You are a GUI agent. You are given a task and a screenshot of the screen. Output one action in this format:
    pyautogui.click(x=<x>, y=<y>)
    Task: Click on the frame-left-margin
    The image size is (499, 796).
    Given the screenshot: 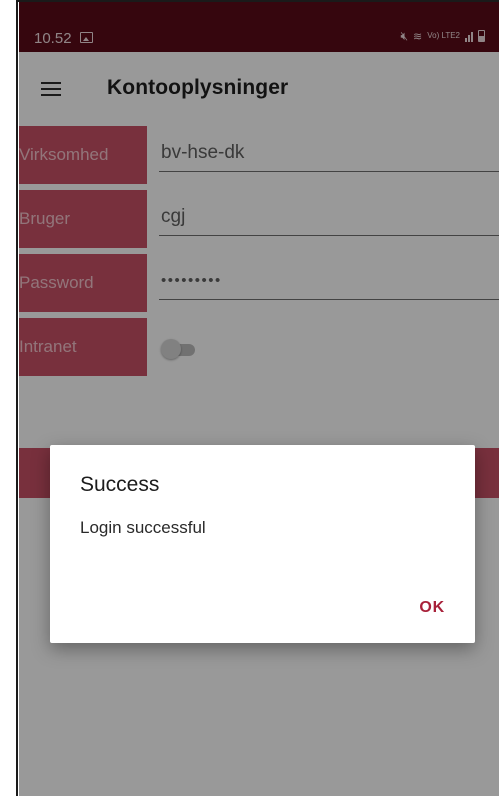 What is the action you would take?
    pyautogui.click(x=9, y=398)
    